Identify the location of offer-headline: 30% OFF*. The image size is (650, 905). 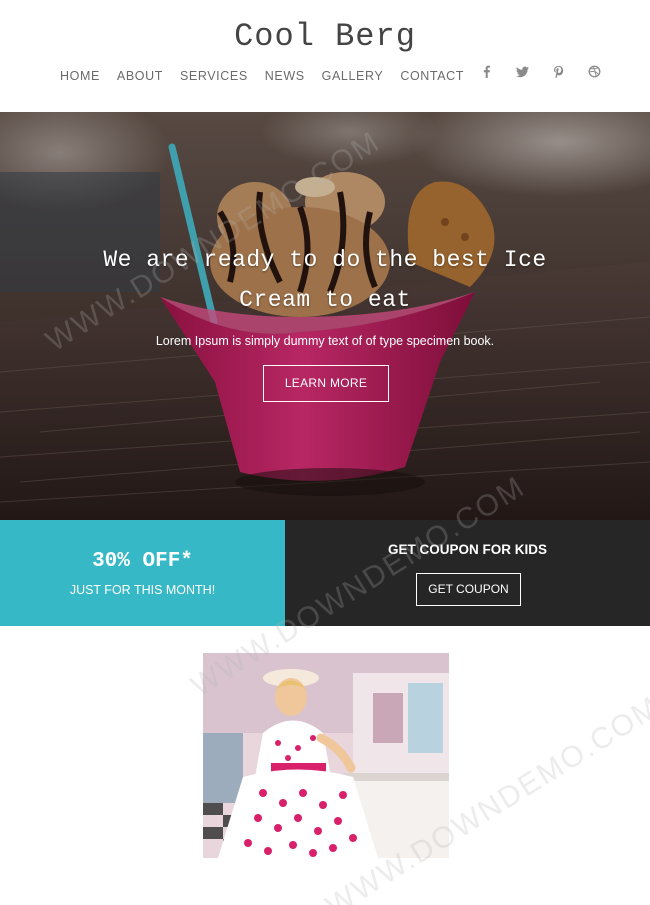
(142, 561).